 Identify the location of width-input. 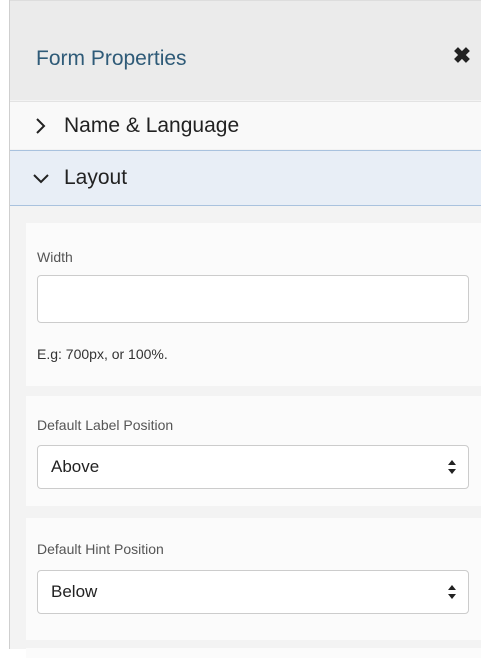
(253, 299).